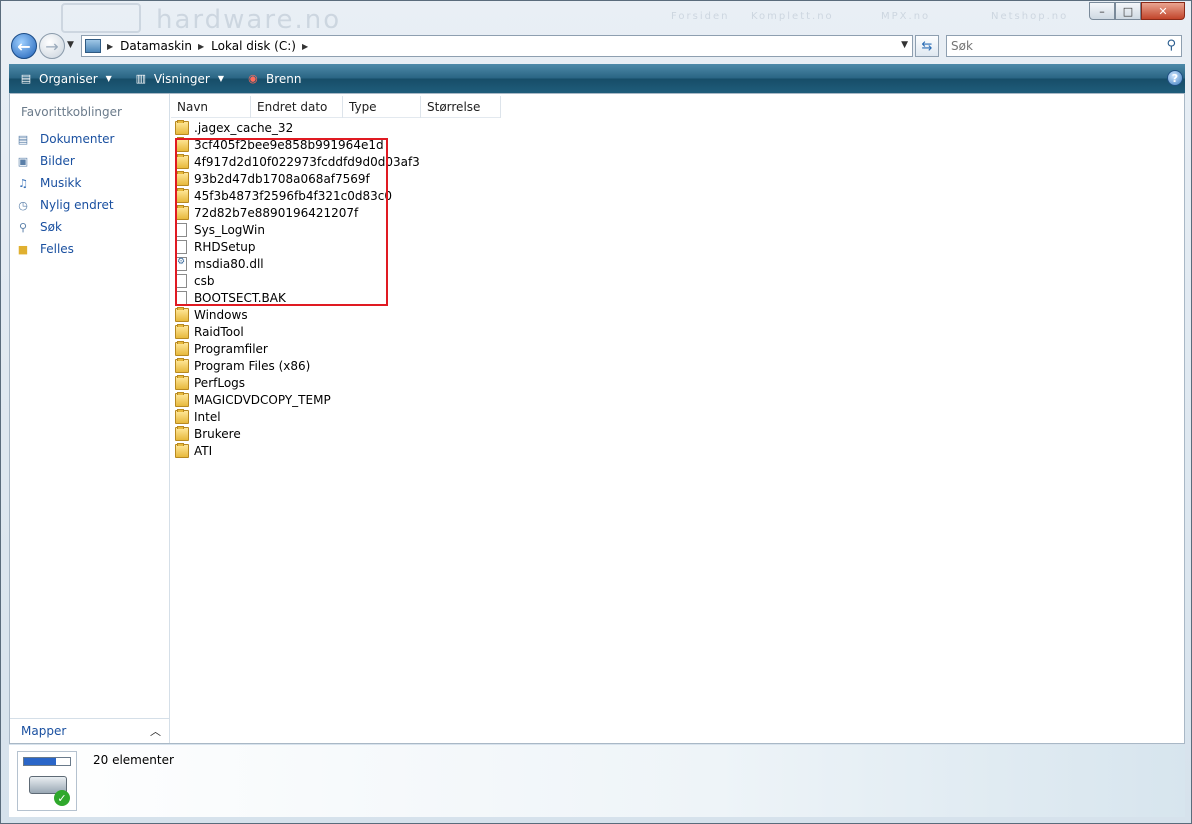 This screenshot has height=824, width=1192. I want to click on burn-button: ◉ Brenn, so click(280, 79).